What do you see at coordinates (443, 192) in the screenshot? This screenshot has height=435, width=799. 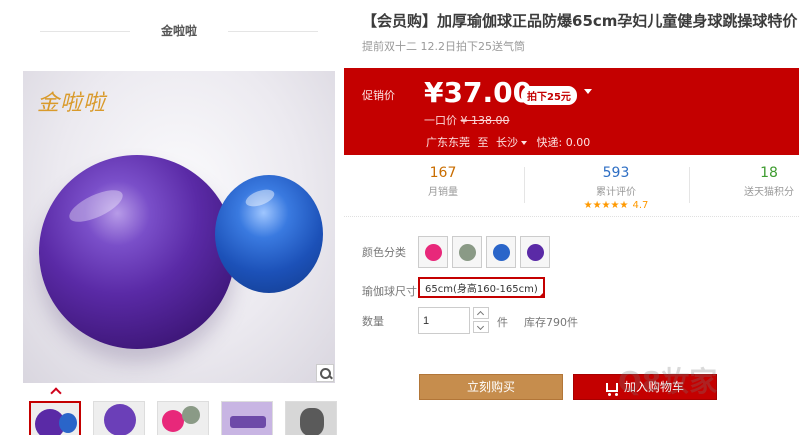 I see `monthly-sales-label: 月销量` at bounding box center [443, 192].